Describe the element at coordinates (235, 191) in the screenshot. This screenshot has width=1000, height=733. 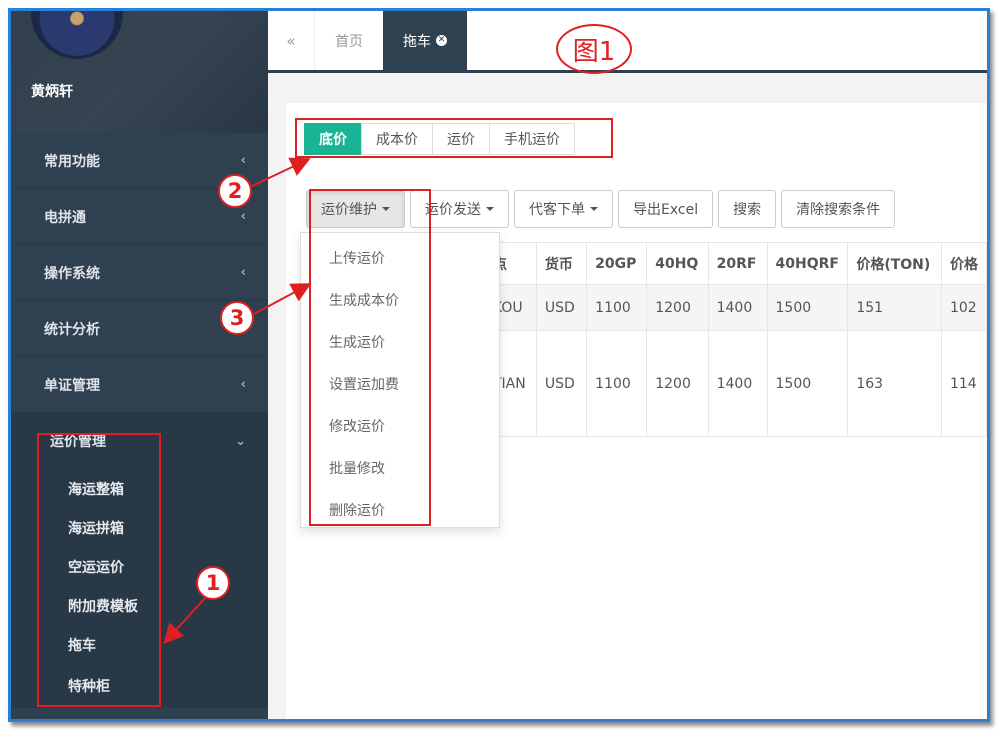
I see `annotation-badge-2: 2` at that location.